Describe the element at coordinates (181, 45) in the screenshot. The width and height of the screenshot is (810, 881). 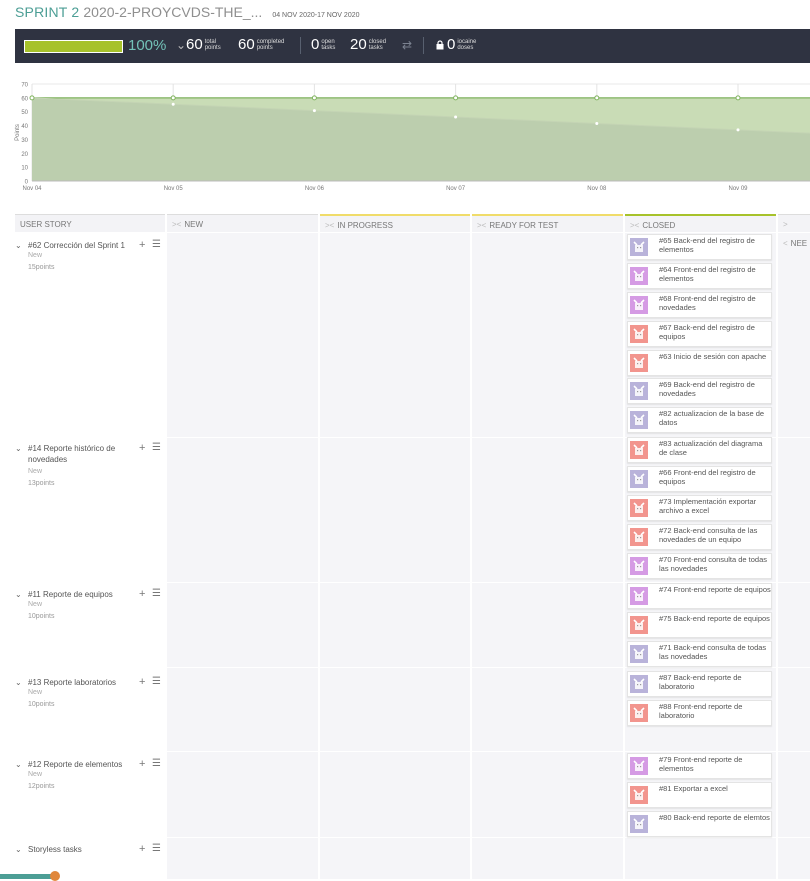
I see `chevron-down-icon: ⌄` at that location.